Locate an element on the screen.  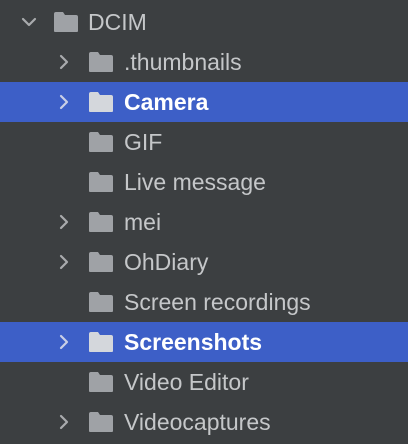
tree-row-thumbnails: .thumbnails is located at coordinates (204, 62).